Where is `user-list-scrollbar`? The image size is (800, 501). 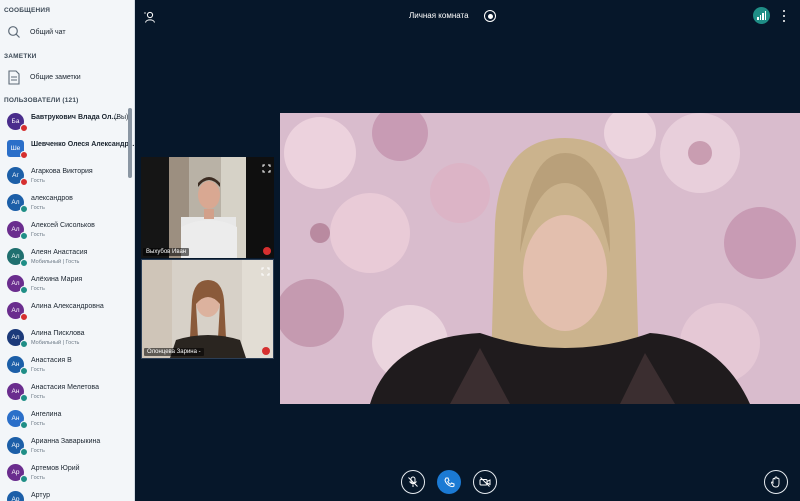
user-list-scrollbar is located at coordinates (130, 143).